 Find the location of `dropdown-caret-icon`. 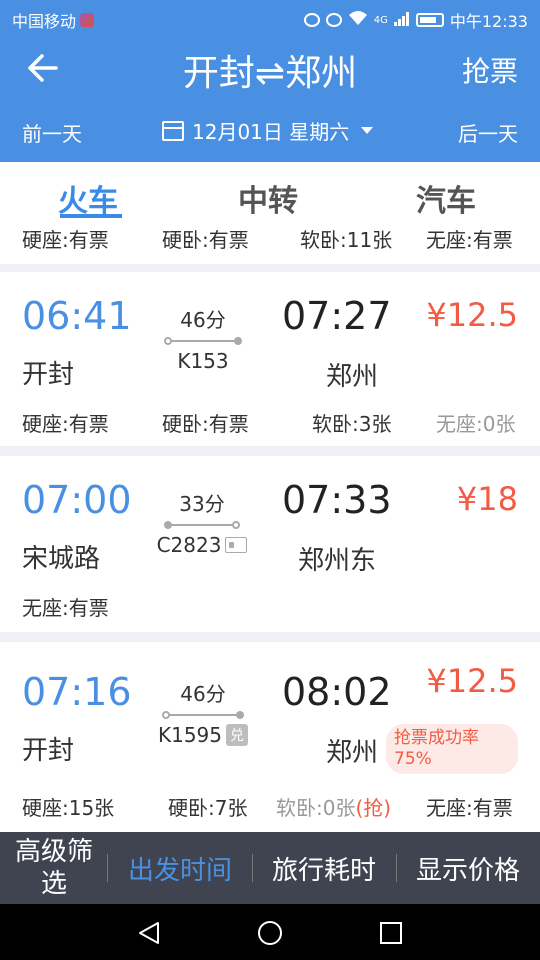

dropdown-caret-icon is located at coordinates (367, 130).